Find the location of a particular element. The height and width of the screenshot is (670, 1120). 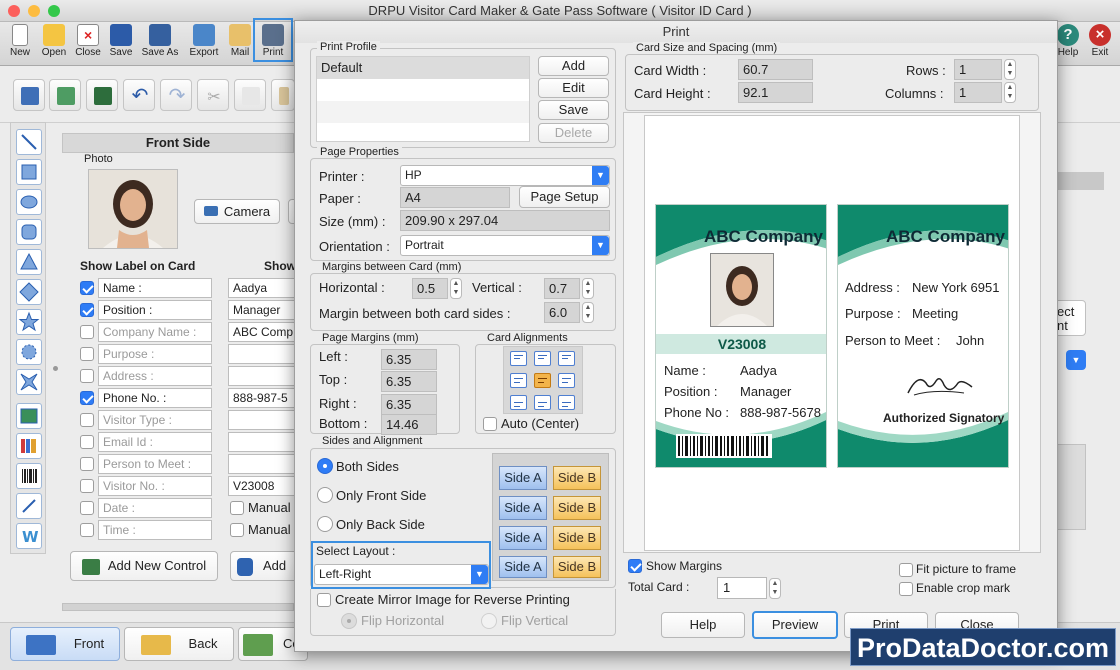

layout-select: Left-Right ▼ is located at coordinates (401, 574).